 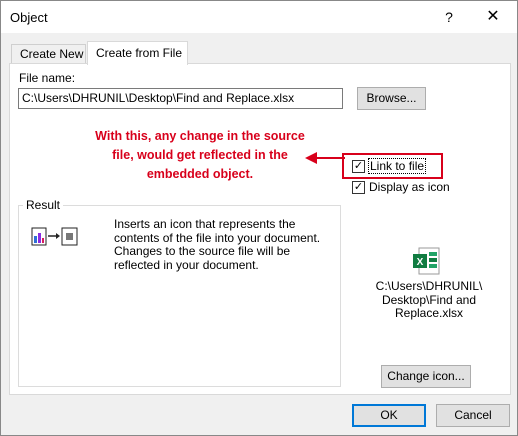 I want to click on title-bar: Object ? ✕, so click(x=259, y=17).